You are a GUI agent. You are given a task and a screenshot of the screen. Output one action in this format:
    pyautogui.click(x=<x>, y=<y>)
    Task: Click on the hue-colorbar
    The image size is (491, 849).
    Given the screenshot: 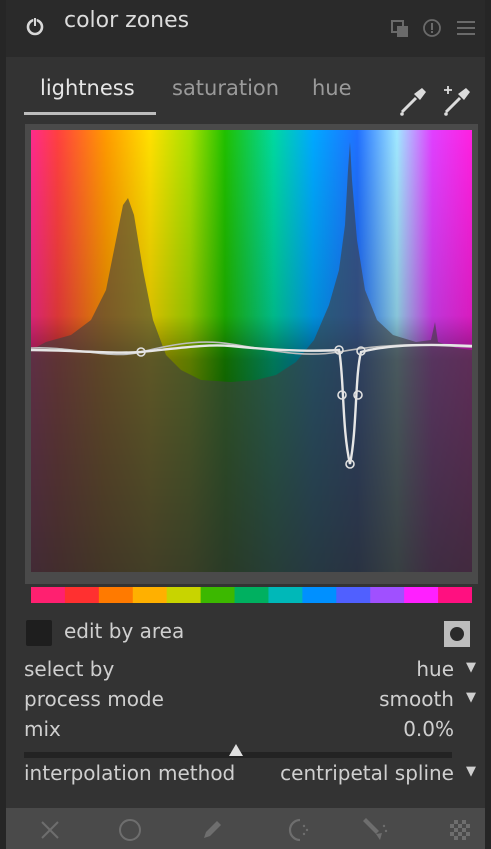 What is the action you would take?
    pyautogui.click(x=251, y=595)
    